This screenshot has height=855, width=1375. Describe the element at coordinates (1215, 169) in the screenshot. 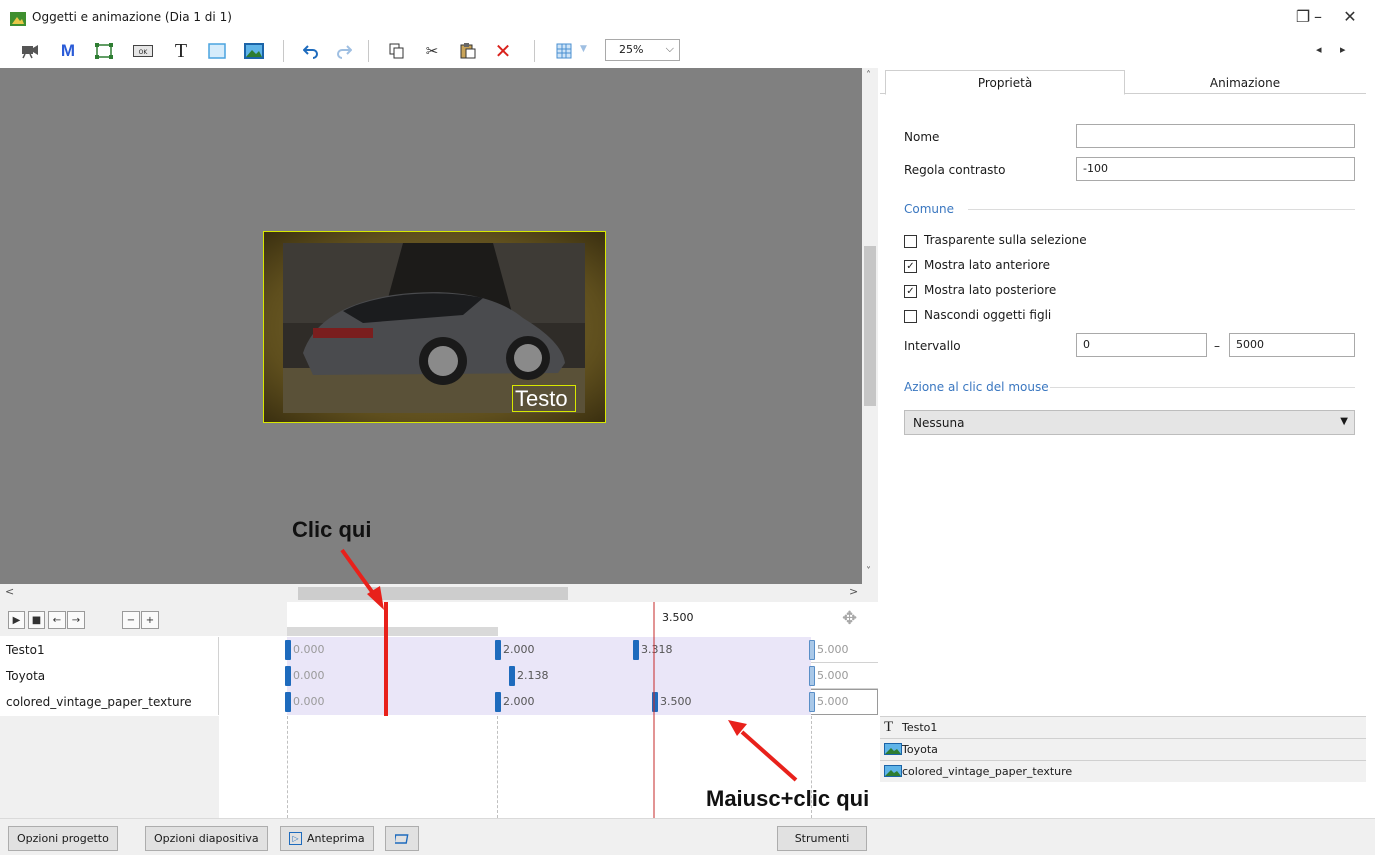

I see `contrast-field: -100` at that location.